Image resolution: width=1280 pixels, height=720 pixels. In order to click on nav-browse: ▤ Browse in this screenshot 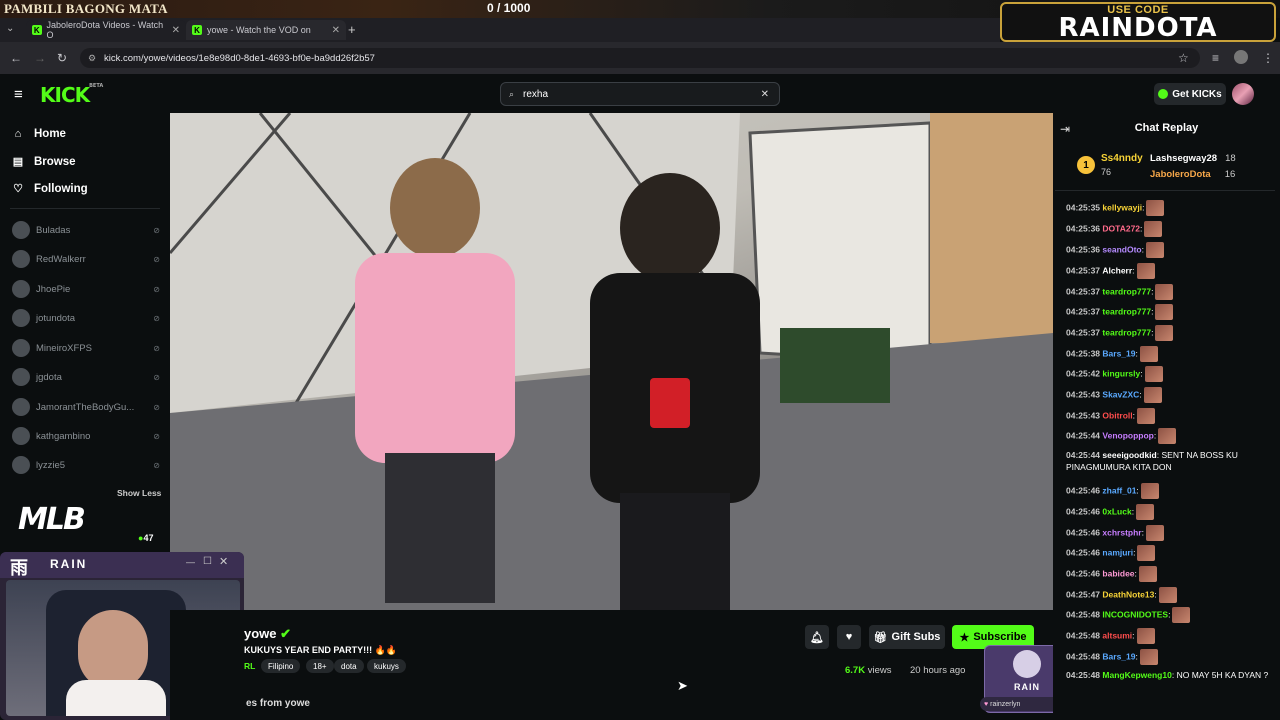, I will do `click(44, 162)`.